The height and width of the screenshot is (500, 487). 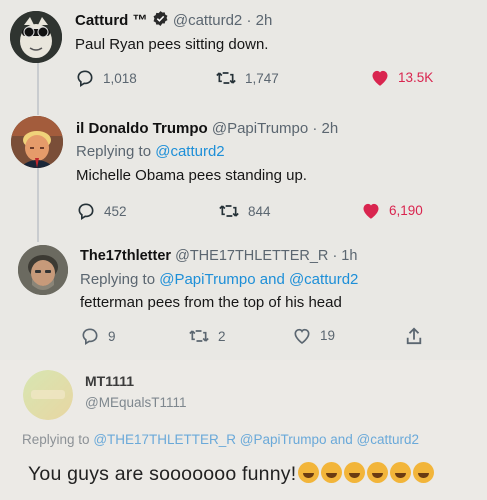 I want to click on retweet-count: 1,747, so click(x=262, y=78).